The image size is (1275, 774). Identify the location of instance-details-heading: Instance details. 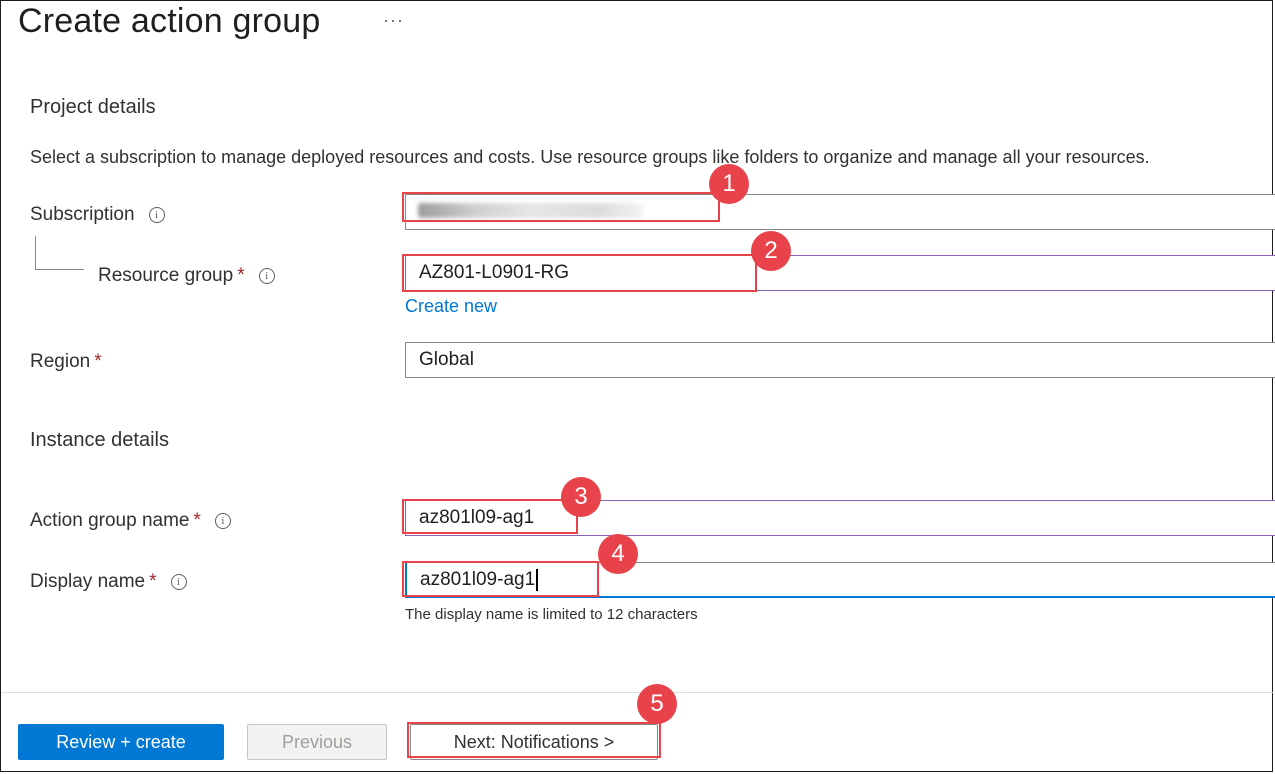
(99, 440).